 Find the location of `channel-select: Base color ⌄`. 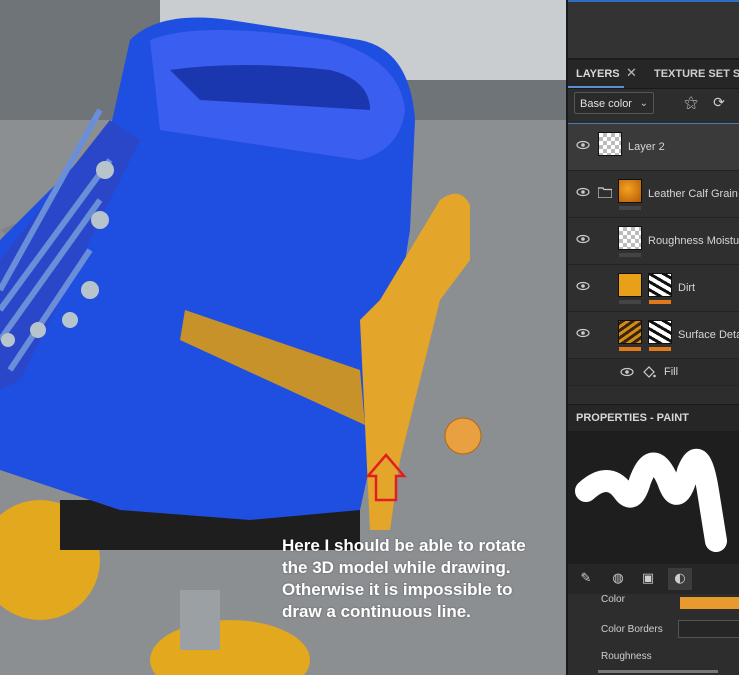

channel-select: Base color ⌄ is located at coordinates (614, 103).